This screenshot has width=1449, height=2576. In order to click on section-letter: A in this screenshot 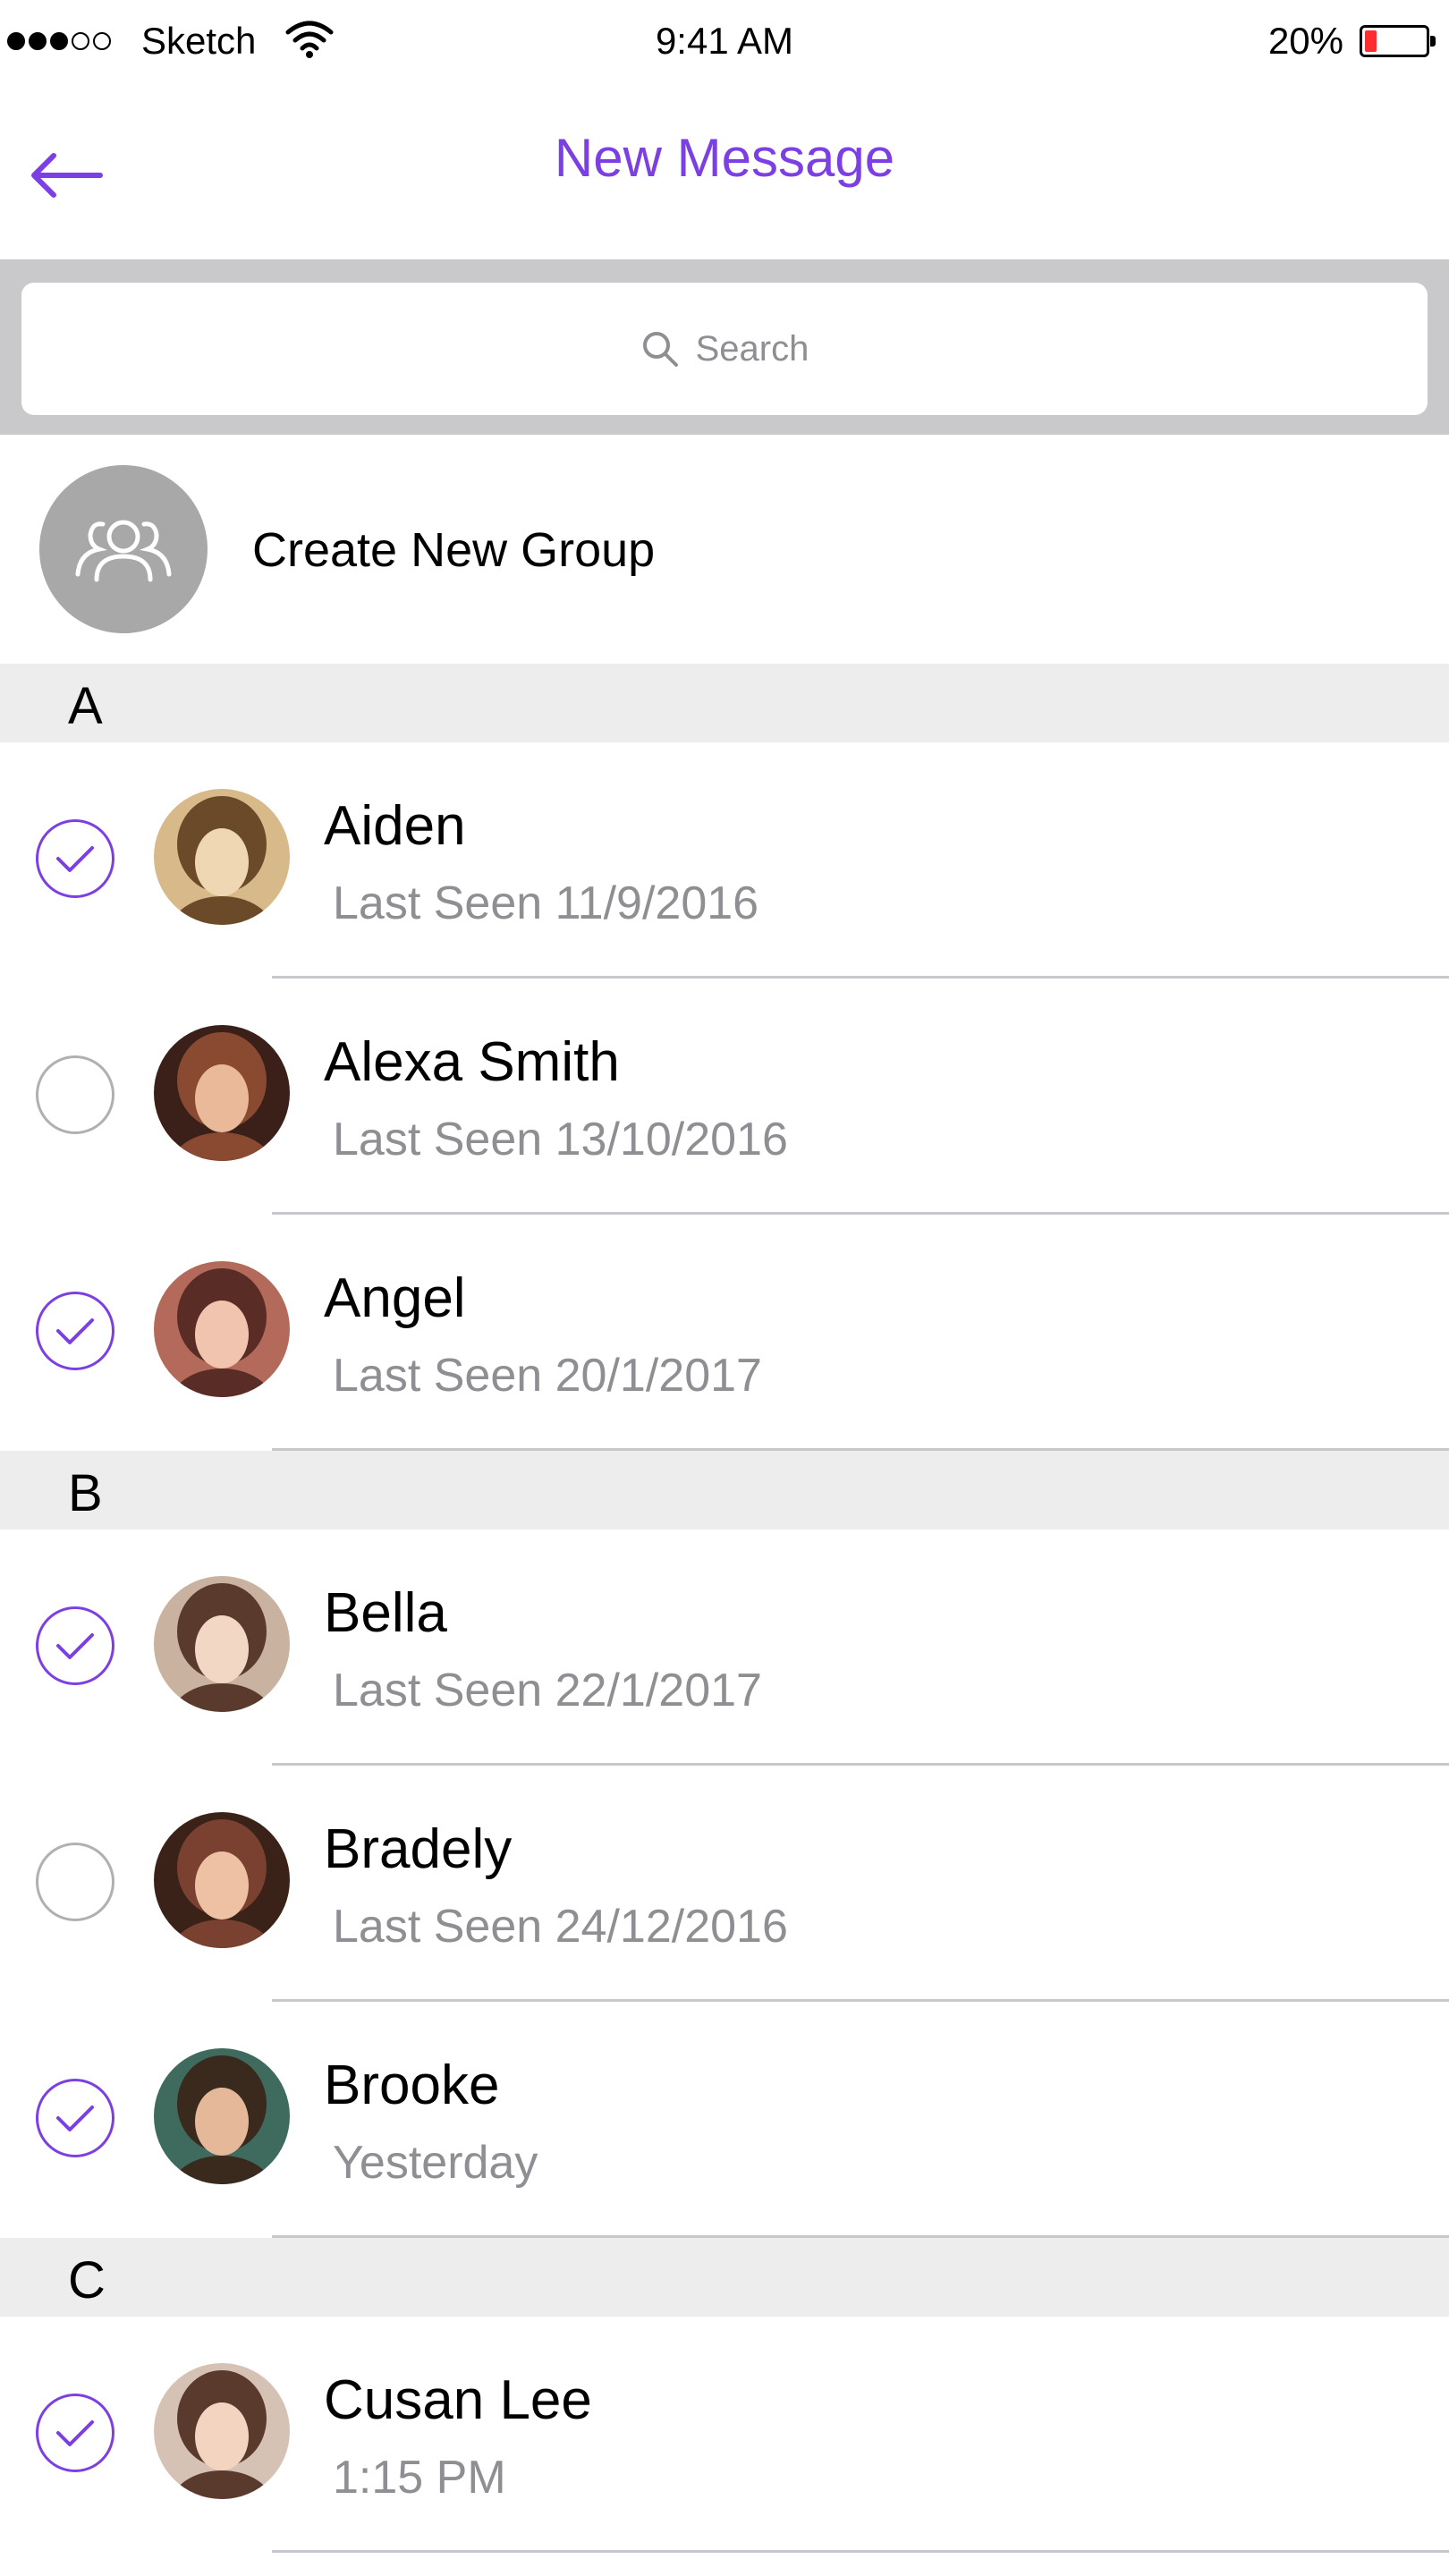, I will do `click(85, 706)`.